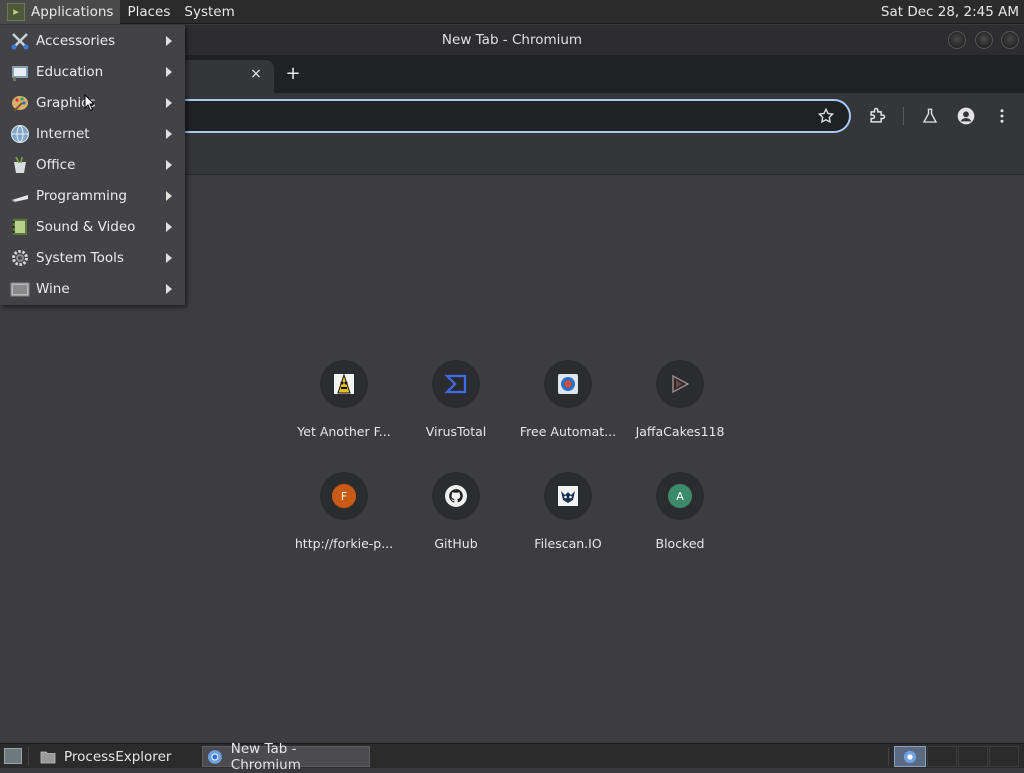 This screenshot has width=1024, height=773. What do you see at coordinates (456, 543) in the screenshot?
I see `shortcut-title: GitHub` at bounding box center [456, 543].